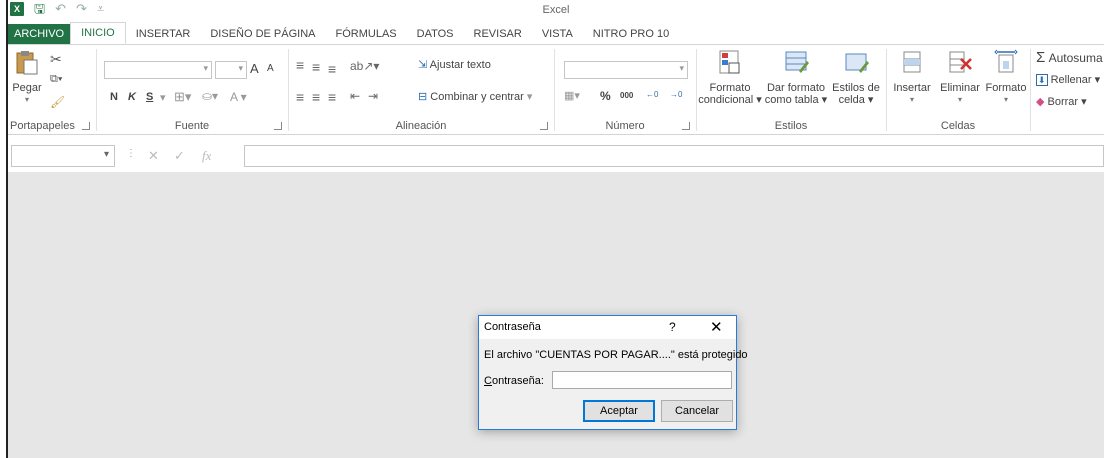 The width and height of the screenshot is (1104, 458). Describe the element at coordinates (1068, 79) in the screenshot. I see `fill-button: ⬇ Rellenar ▾` at that location.